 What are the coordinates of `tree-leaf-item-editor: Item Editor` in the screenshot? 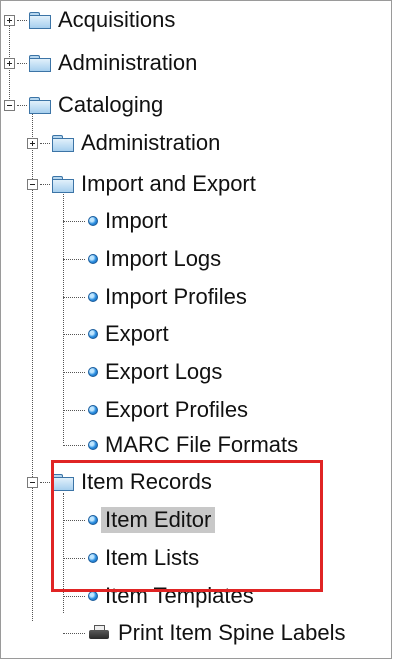 It's located at (139, 520).